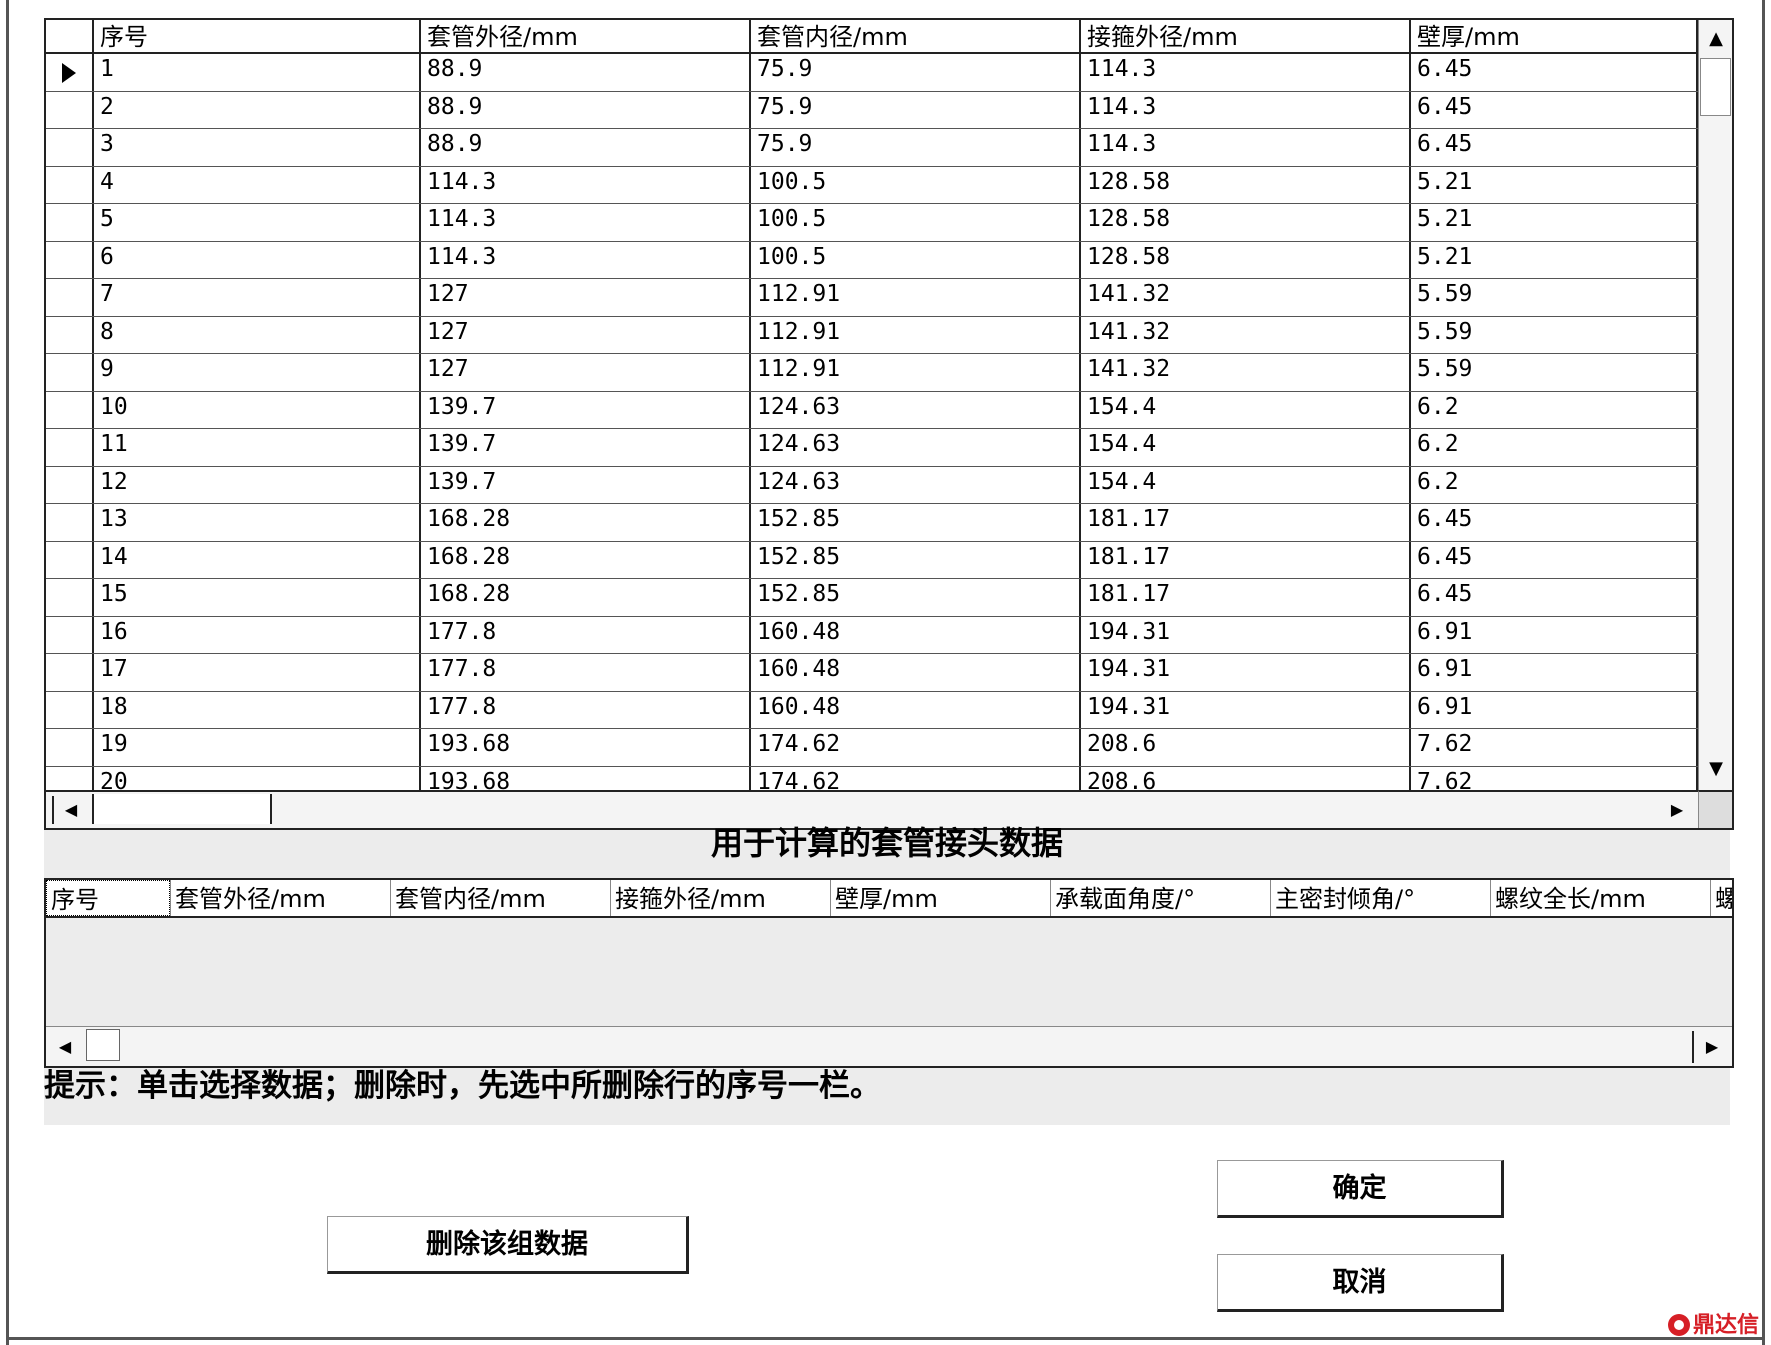 Image resolution: width=1771 pixels, height=1345 pixels. What do you see at coordinates (872, 73) in the screenshot?
I see `table-row: 1 88.9 75.9 114.3 6.45` at bounding box center [872, 73].